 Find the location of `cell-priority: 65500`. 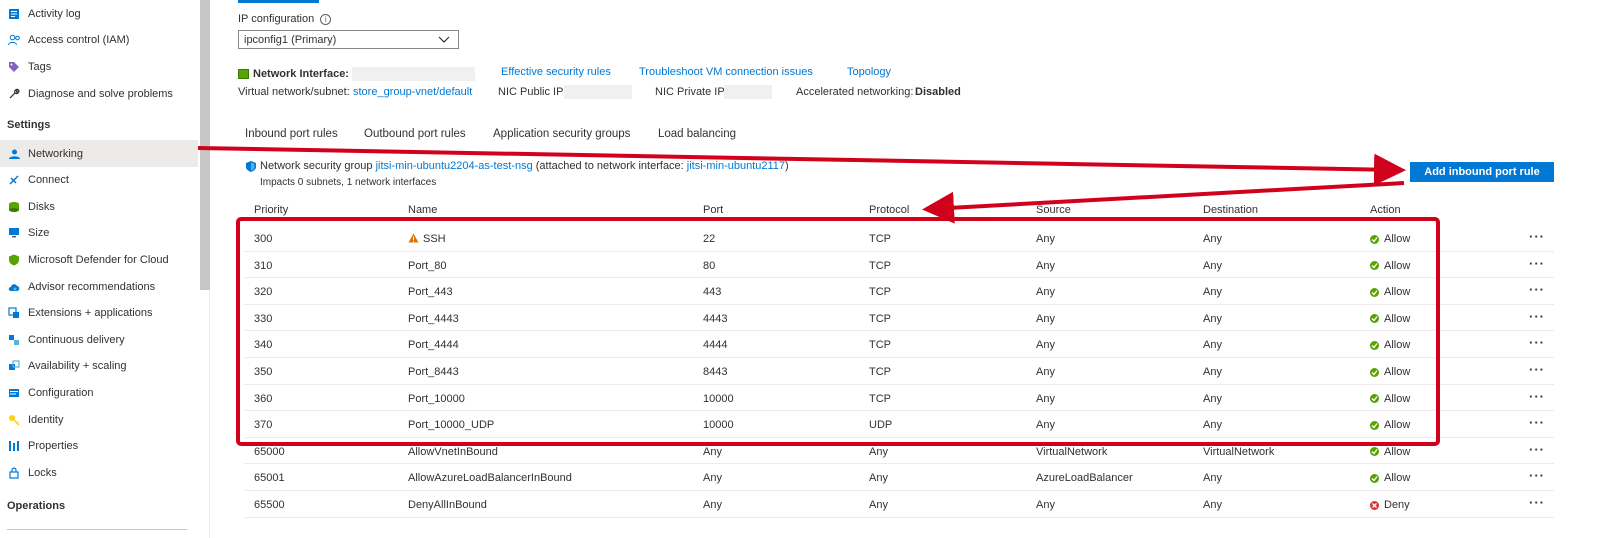

cell-priority: 65500 is located at coordinates (269, 505).